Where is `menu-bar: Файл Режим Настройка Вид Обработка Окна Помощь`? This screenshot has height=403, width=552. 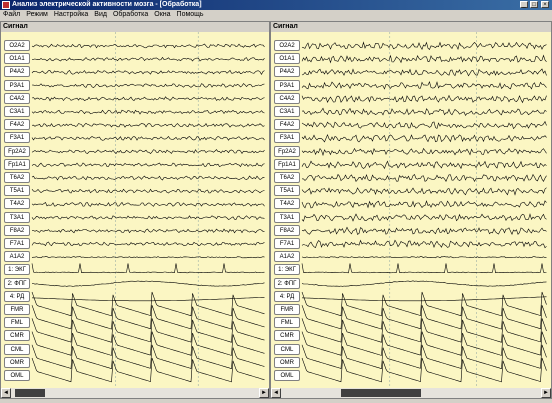
menu-bar: Файл Режим Настройка Вид Обработка Окна Помощь is located at coordinates (276, 15).